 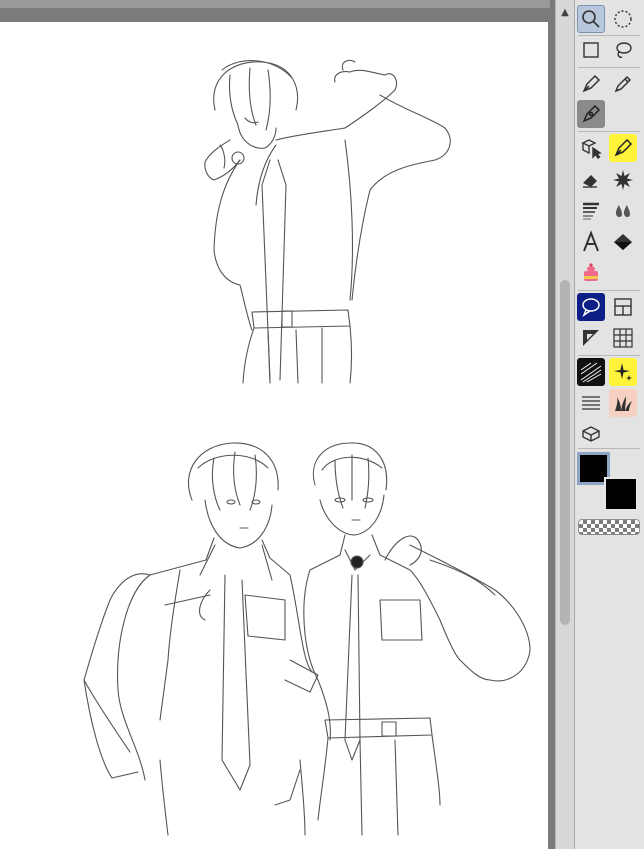 I want to click on eraser-icon, so click(x=590, y=181).